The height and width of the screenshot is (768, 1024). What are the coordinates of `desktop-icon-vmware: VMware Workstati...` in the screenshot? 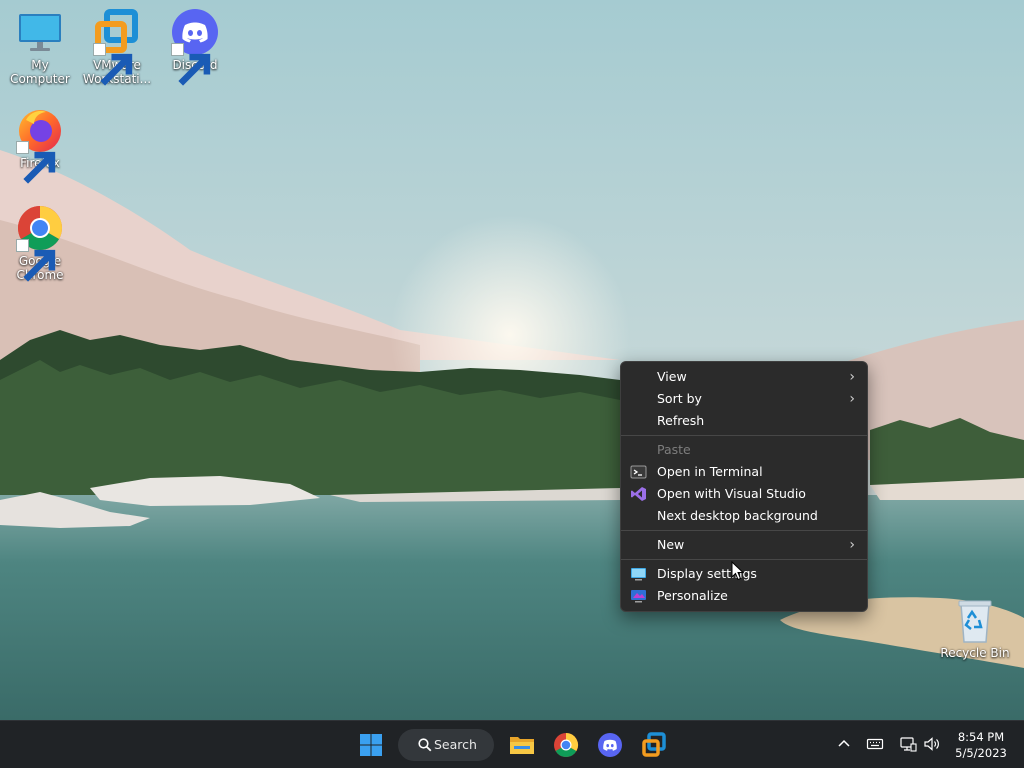 It's located at (117, 47).